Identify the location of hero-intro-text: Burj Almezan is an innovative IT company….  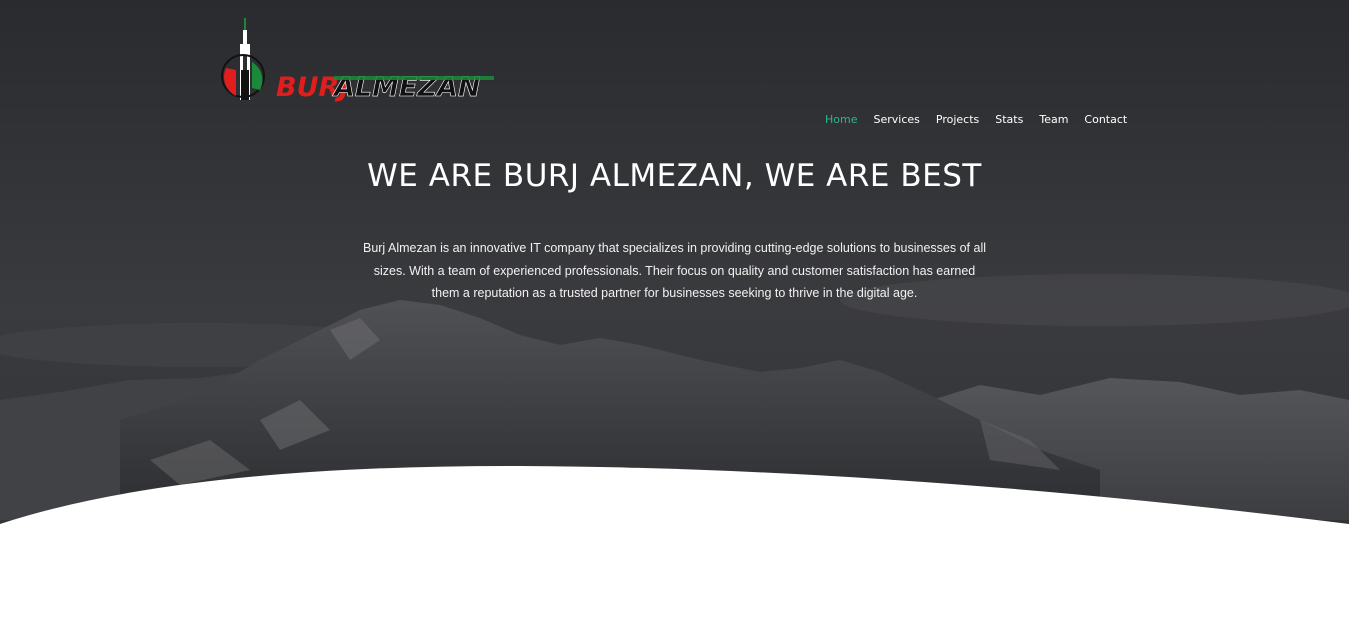
(674, 270).